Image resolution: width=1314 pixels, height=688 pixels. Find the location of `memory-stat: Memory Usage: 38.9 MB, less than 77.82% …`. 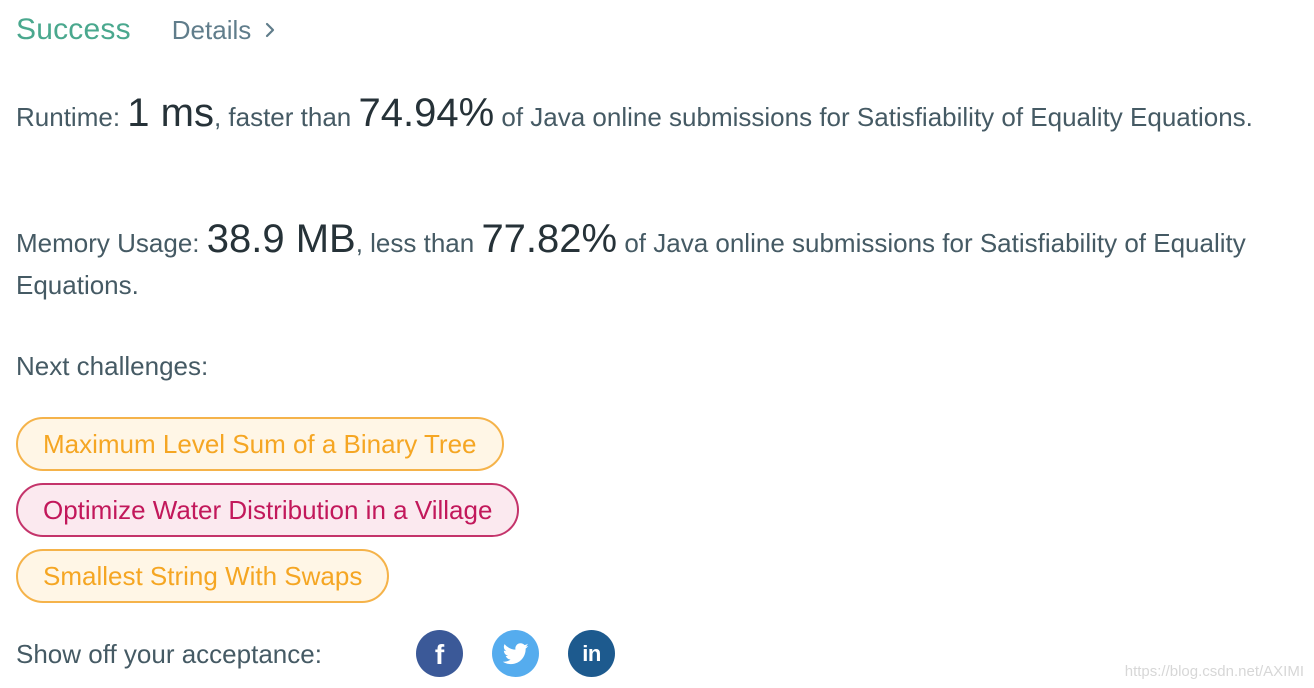

memory-stat: Memory Usage: 38.9 MB, less than 77.82% … is located at coordinates (646, 262).